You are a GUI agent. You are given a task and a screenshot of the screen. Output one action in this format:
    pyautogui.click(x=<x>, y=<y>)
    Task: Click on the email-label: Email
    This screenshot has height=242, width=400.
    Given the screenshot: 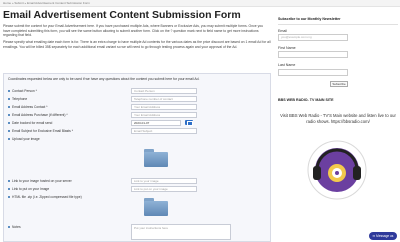 What is the action you would take?
    pyautogui.click(x=282, y=31)
    